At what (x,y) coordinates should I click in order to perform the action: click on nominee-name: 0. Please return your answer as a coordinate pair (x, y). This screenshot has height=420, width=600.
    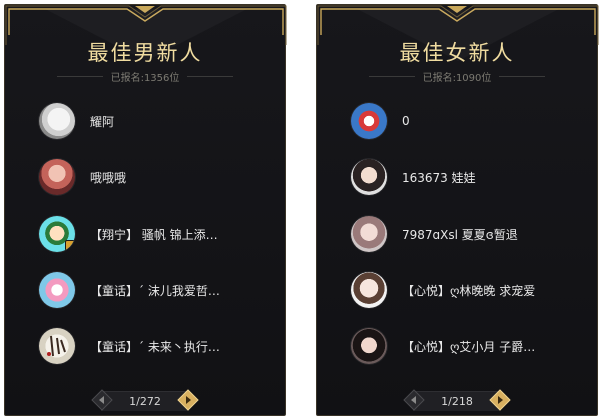
    Looking at the image, I should click on (406, 121).